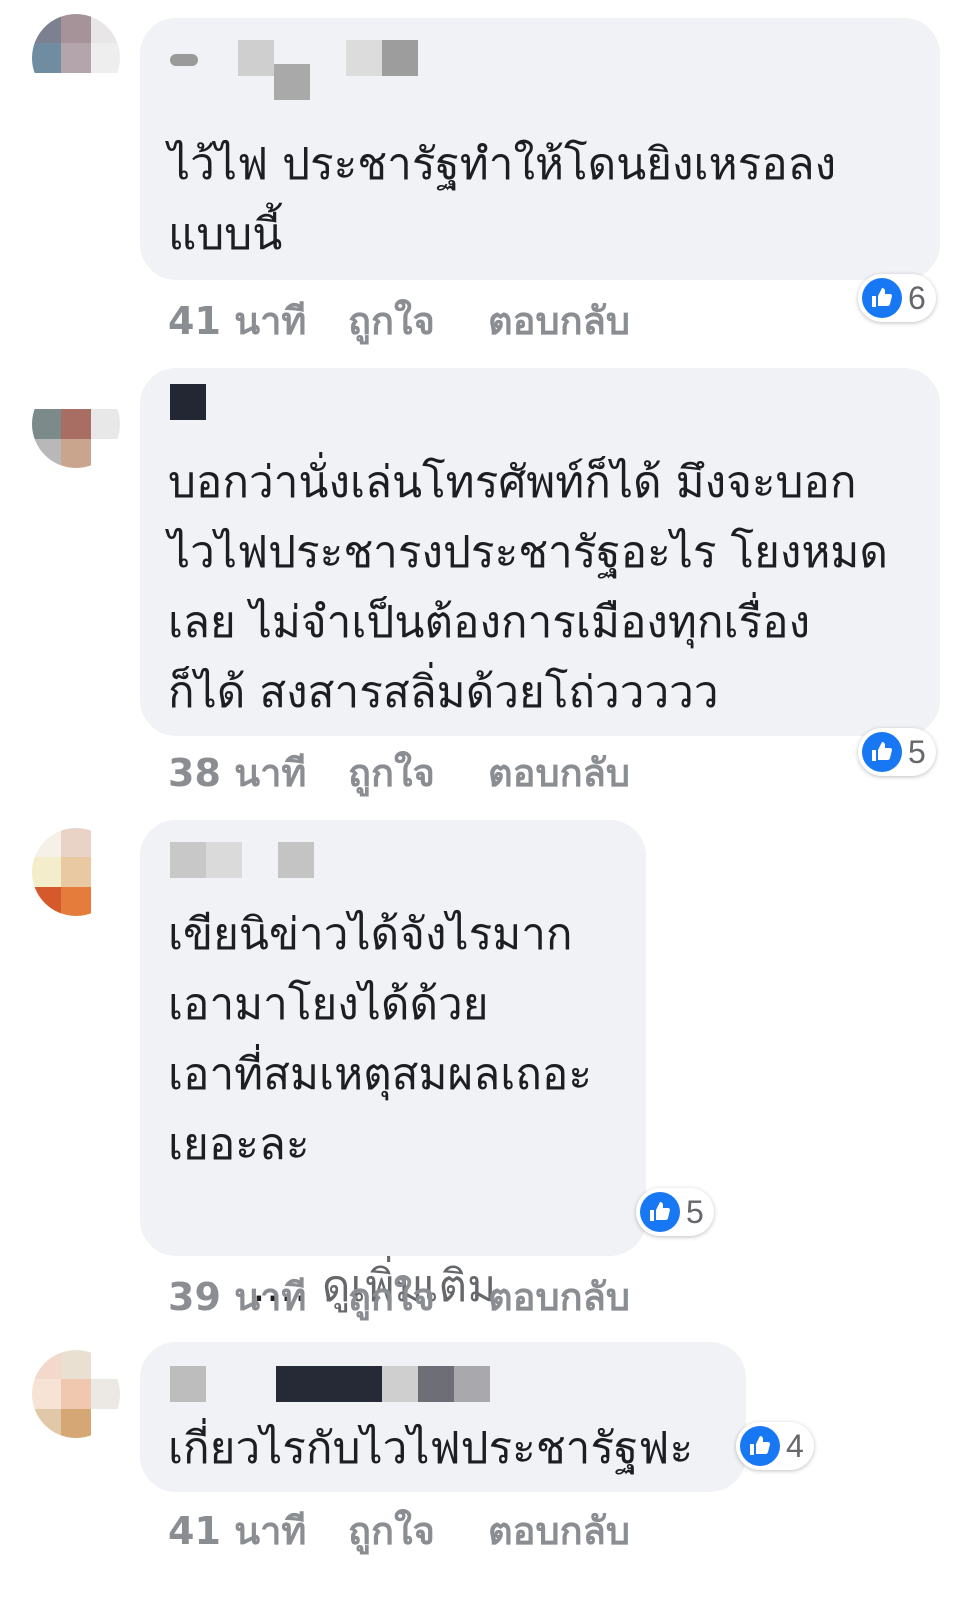  I want to click on comment-bubble: เกี่ยวไรกับไวไฟประชารัฐฟะ, so click(443, 1417).